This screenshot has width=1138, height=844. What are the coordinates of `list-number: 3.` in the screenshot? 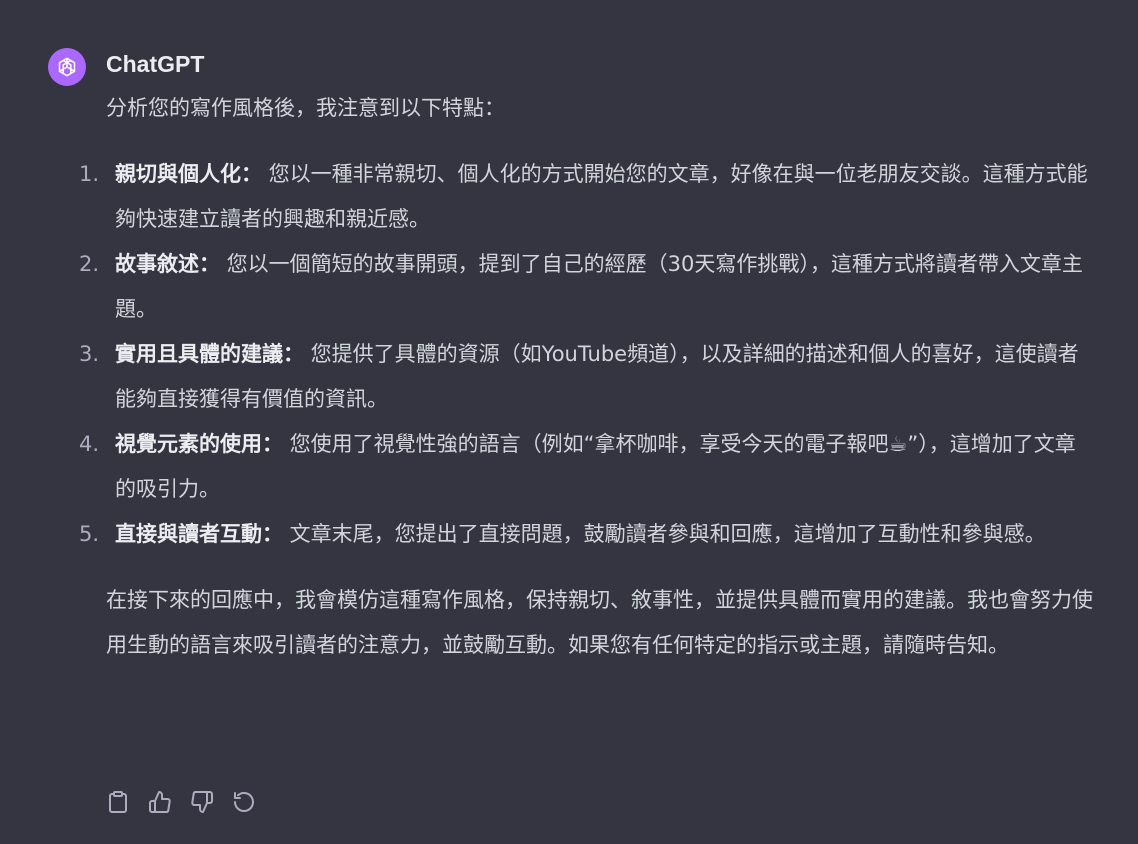 It's located at (89, 354).